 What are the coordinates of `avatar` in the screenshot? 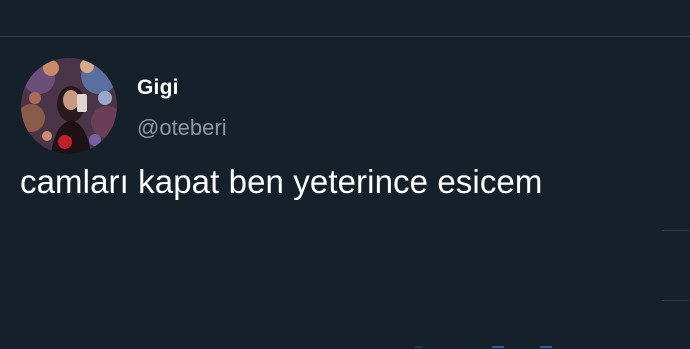 It's located at (69, 106).